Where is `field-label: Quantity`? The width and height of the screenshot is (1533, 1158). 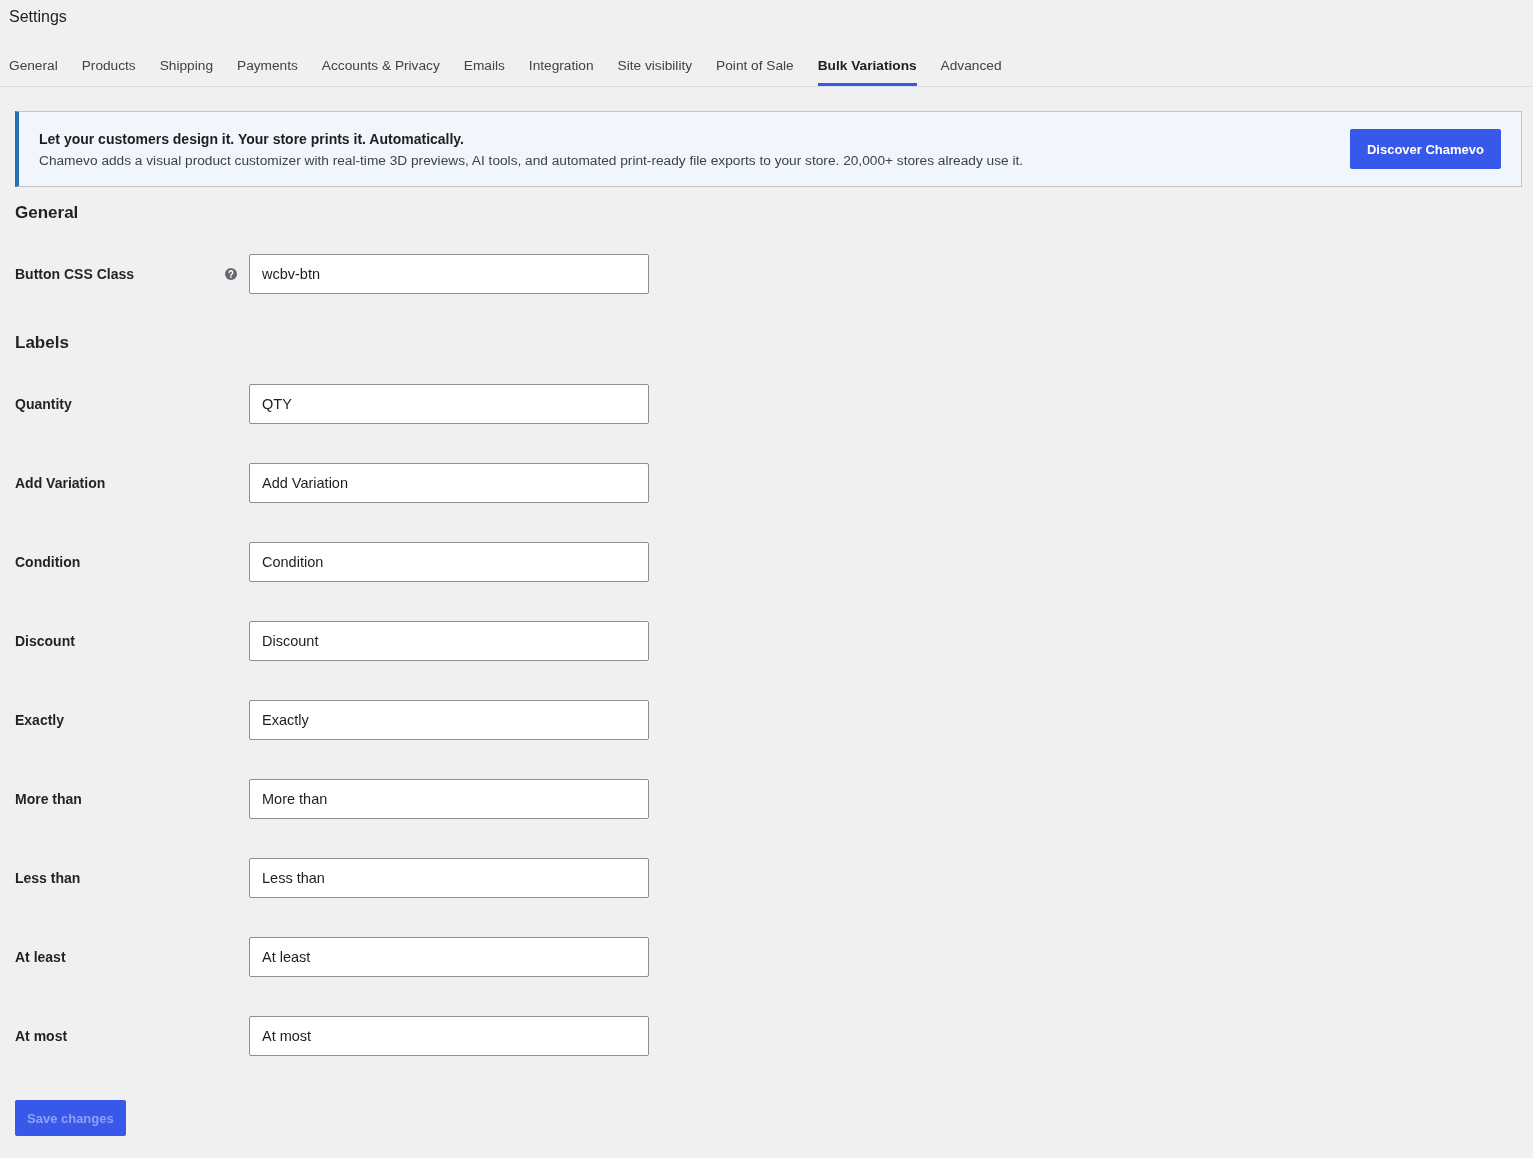
field-label: Quantity is located at coordinates (43, 404).